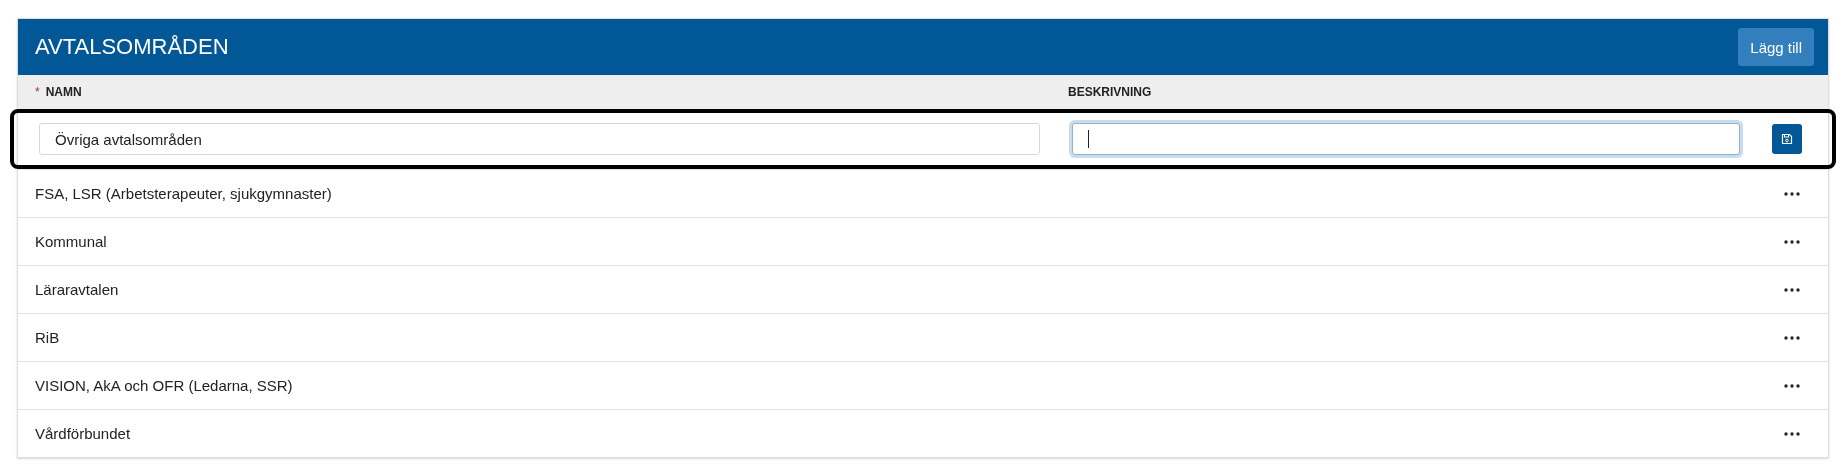 The width and height of the screenshot is (1846, 466). I want to click on description-field, so click(1406, 139).